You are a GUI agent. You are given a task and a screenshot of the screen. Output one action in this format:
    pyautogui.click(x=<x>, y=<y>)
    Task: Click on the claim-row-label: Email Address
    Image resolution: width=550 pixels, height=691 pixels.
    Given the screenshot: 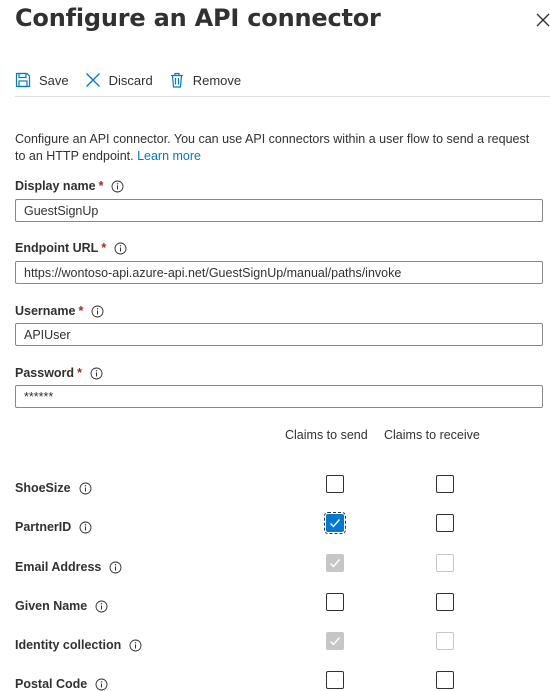 What is the action you would take?
    pyautogui.click(x=68, y=567)
    